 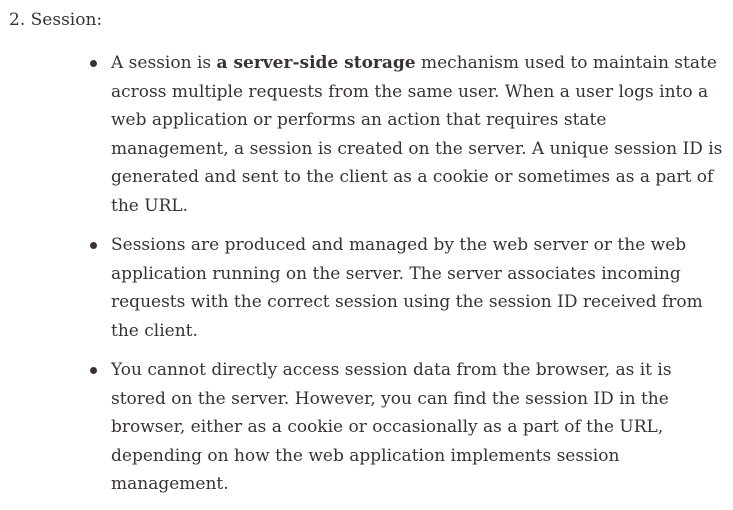 I want to click on numbered-list-item: 2. Session:, so click(x=55, y=20).